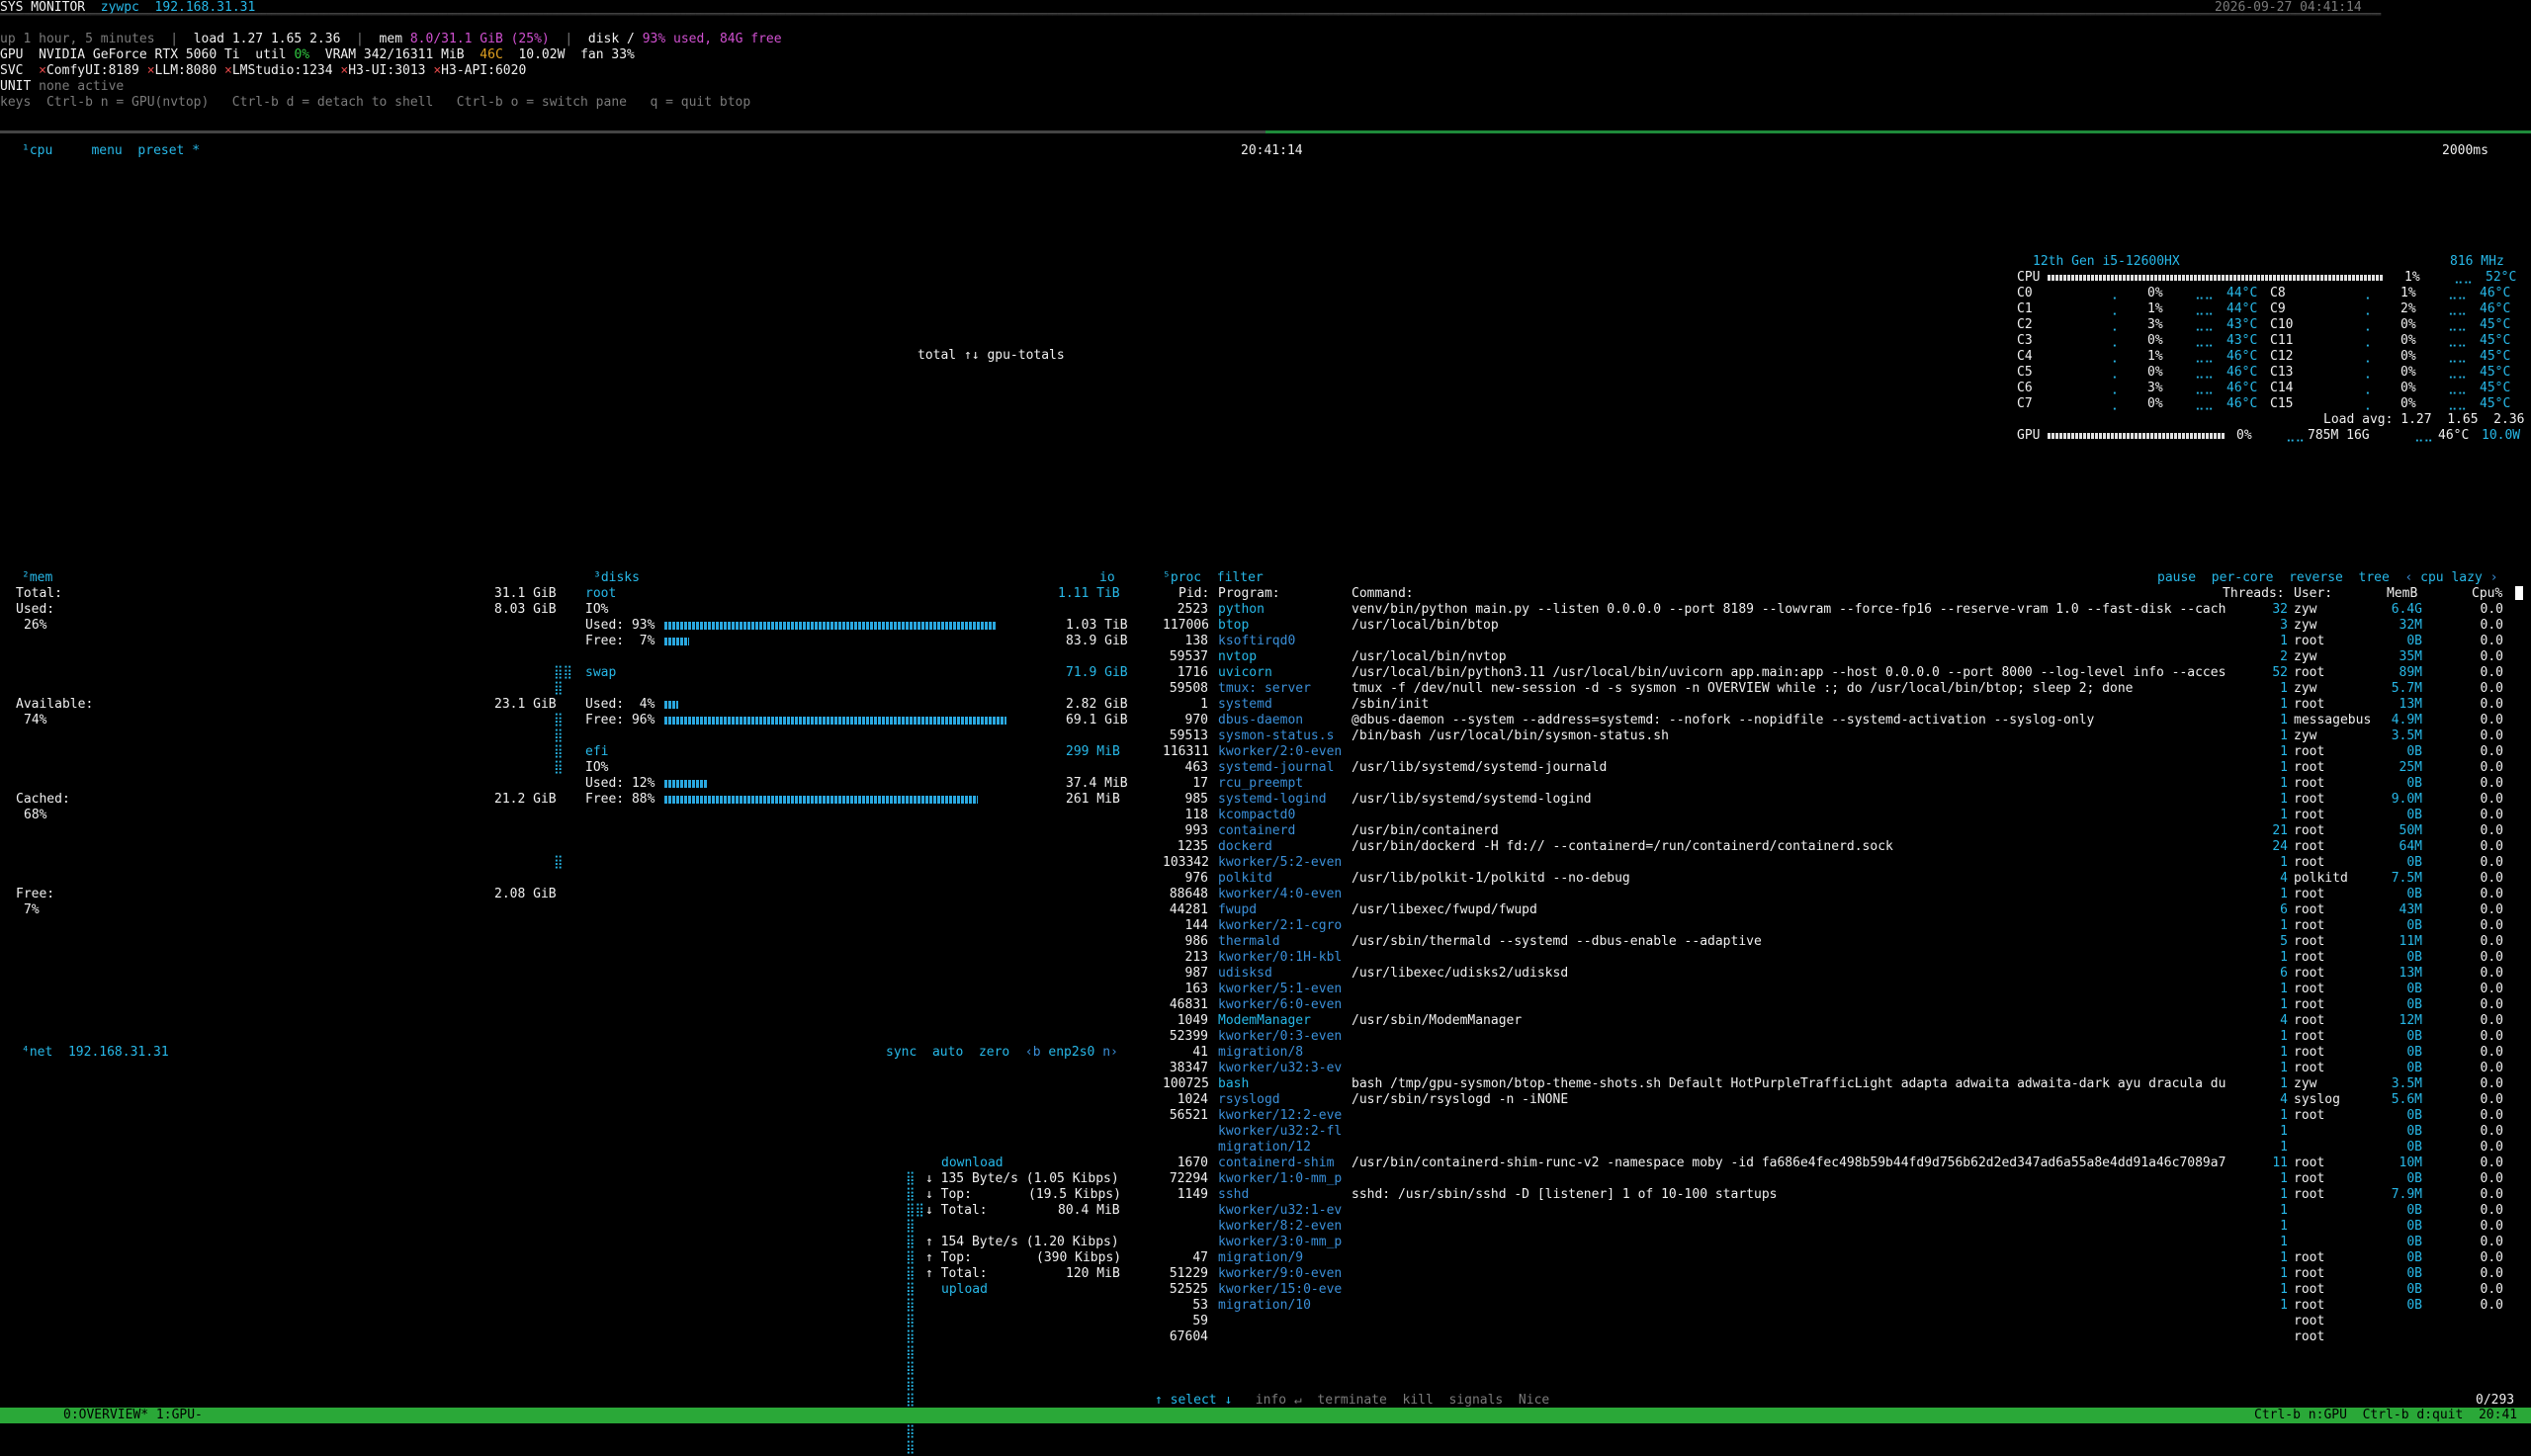 The image size is (2531, 1456). I want to click on preset-button: preset *, so click(169, 150).